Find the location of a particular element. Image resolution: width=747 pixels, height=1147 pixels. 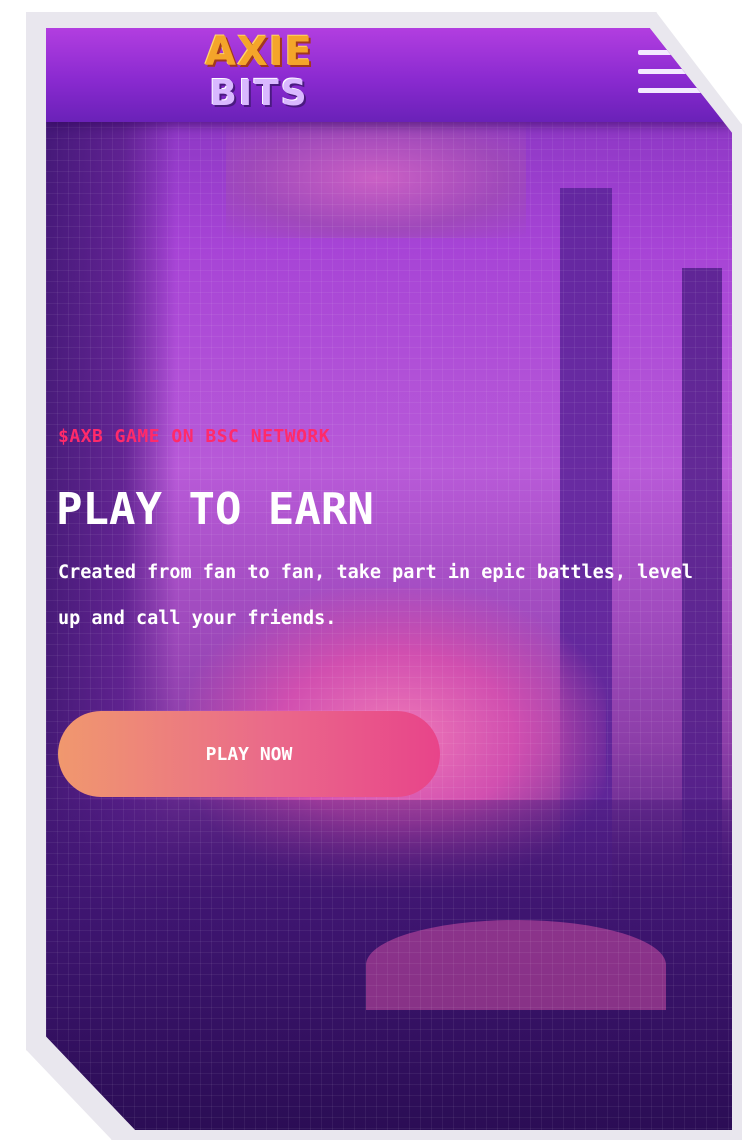

axie-bits-logo: AXIE BITS is located at coordinates (259, 75).